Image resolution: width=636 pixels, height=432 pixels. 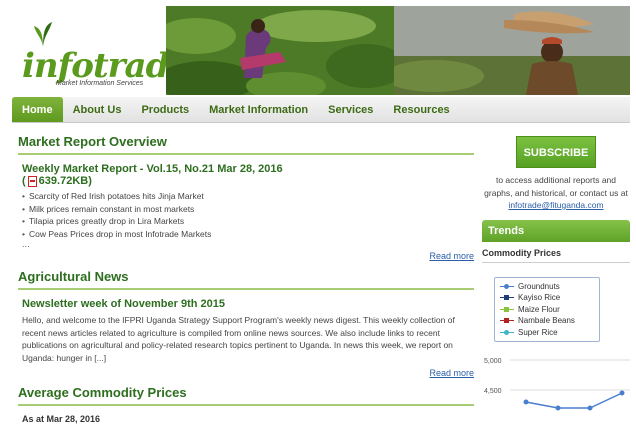 I want to click on report-read-more-link: Read more, so click(x=246, y=256).